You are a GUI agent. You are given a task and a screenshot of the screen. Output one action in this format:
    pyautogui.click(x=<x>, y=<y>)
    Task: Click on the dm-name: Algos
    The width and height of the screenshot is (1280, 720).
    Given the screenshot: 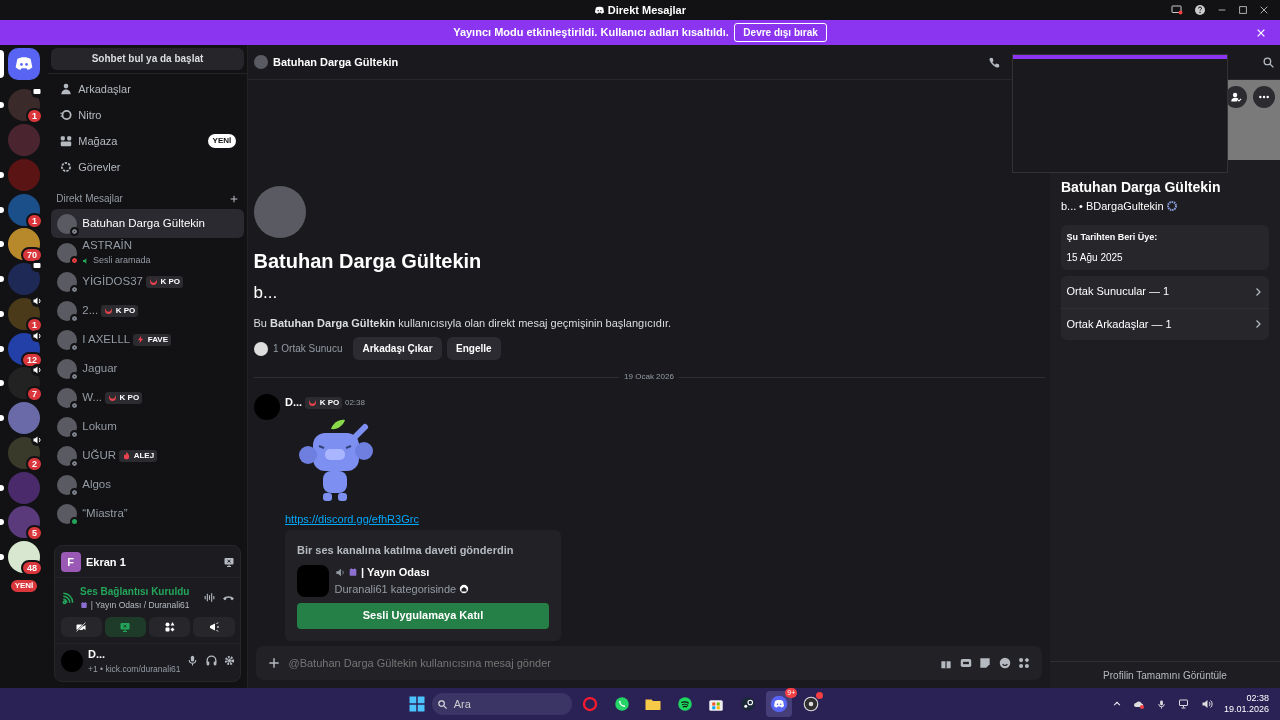 What is the action you would take?
    pyautogui.click(x=97, y=484)
    